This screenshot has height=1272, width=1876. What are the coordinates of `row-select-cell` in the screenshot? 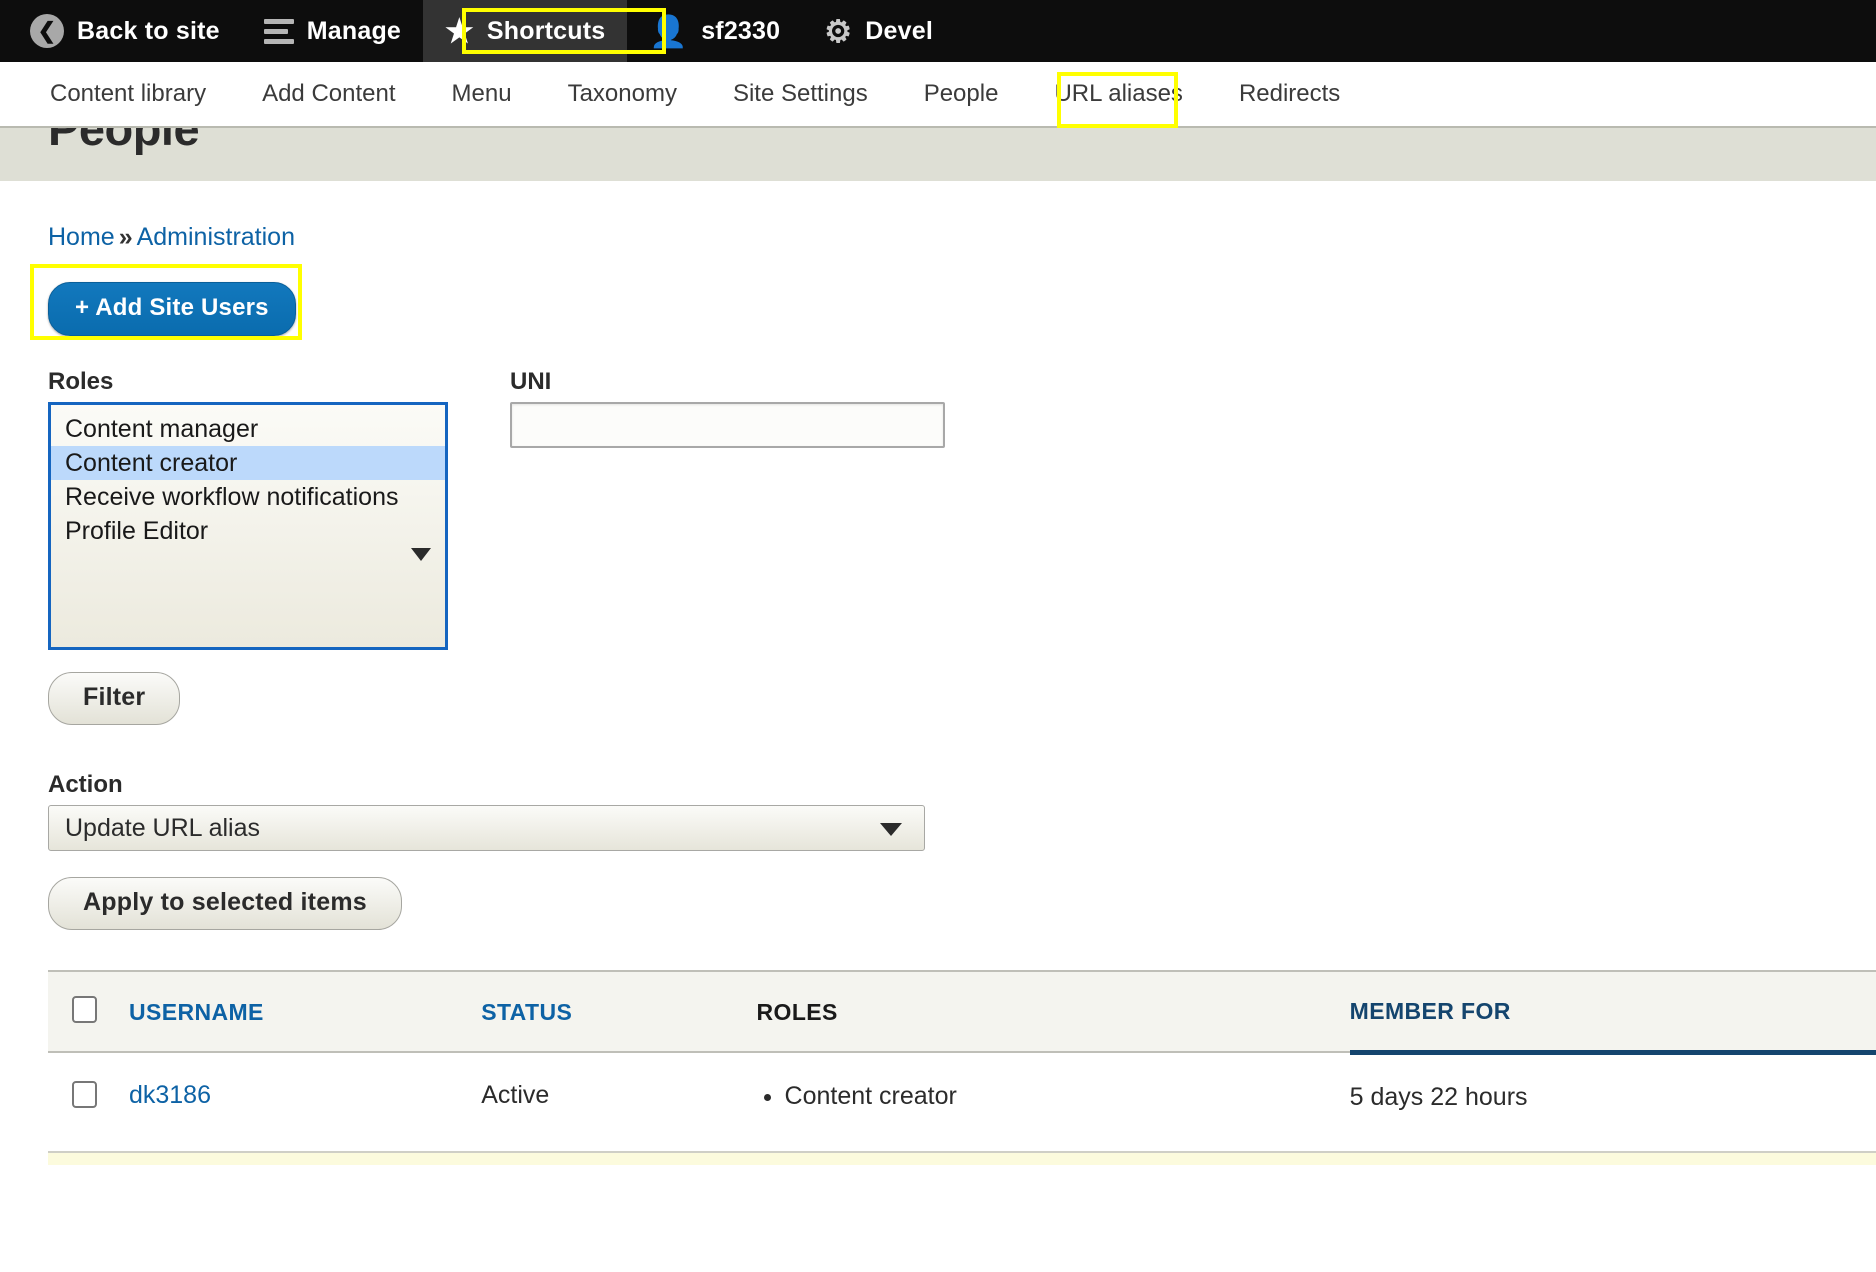 It's located at (88, 1101).